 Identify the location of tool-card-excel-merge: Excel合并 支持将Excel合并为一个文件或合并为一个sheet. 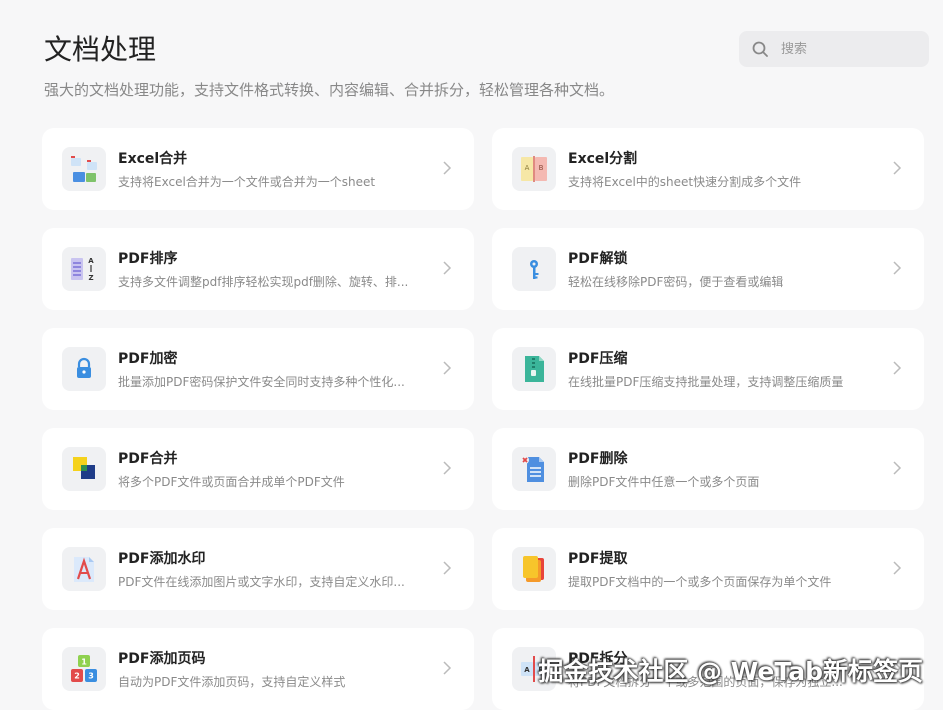
(258, 169).